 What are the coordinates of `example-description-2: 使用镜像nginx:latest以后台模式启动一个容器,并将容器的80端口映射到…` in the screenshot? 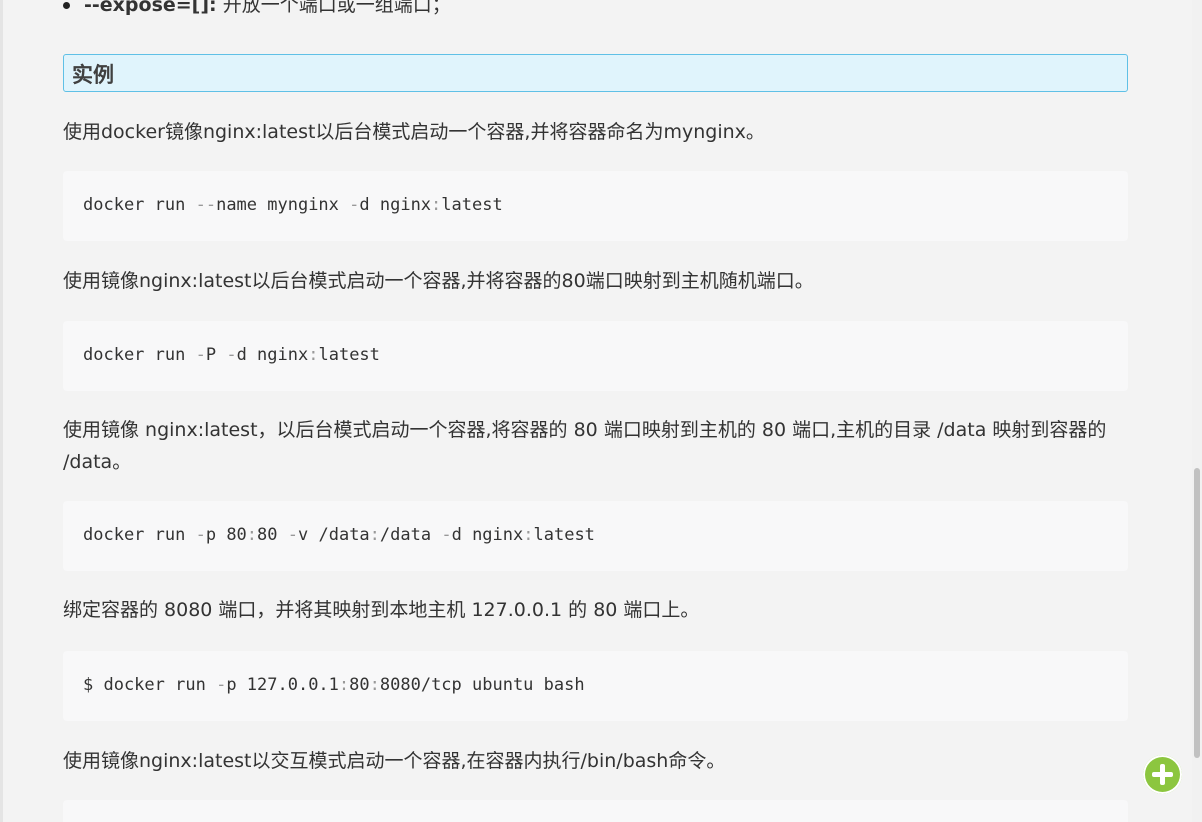 It's located at (438, 281).